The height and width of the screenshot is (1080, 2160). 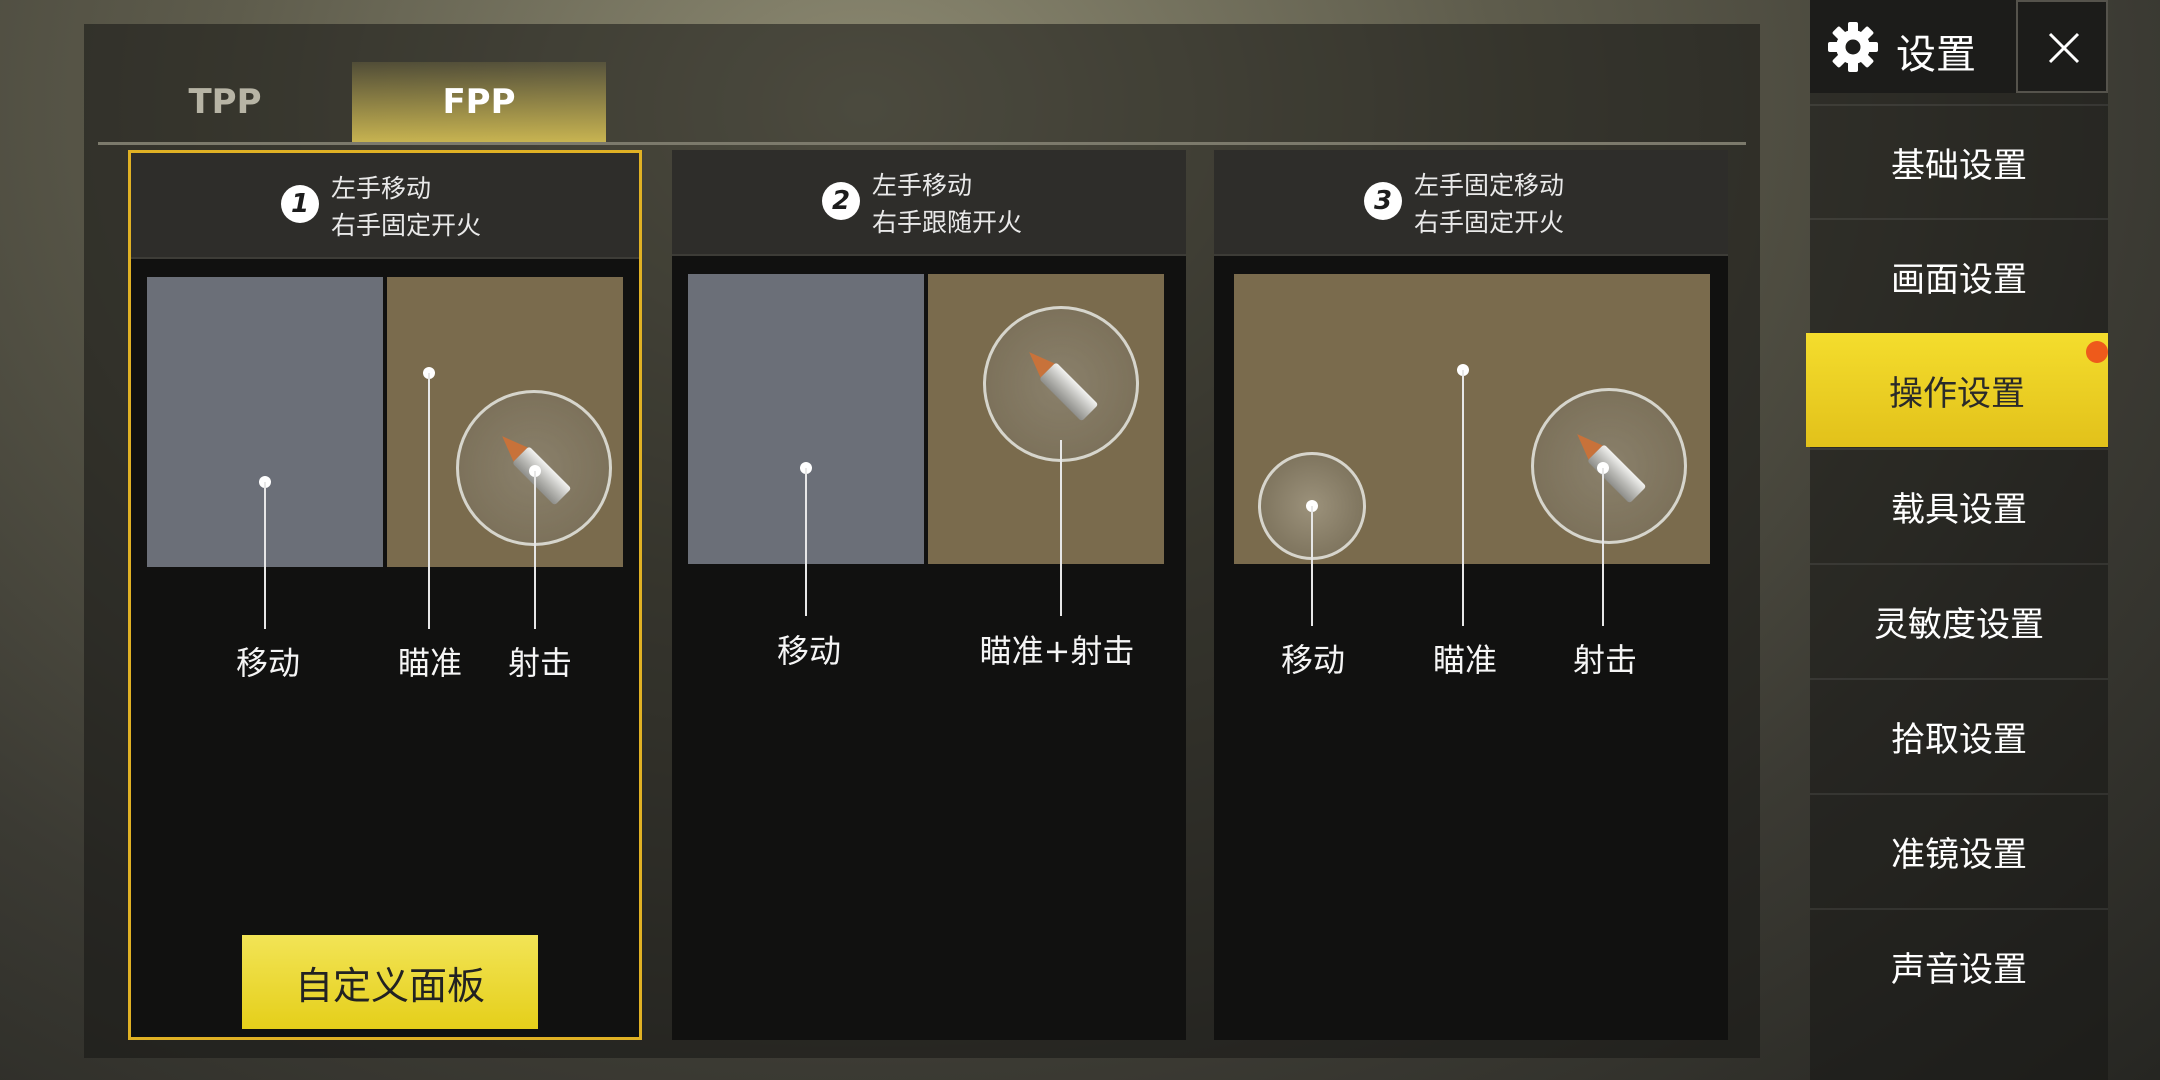 What do you see at coordinates (1489, 185) in the screenshot?
I see `mode-description-line1: 左手固定移动` at bounding box center [1489, 185].